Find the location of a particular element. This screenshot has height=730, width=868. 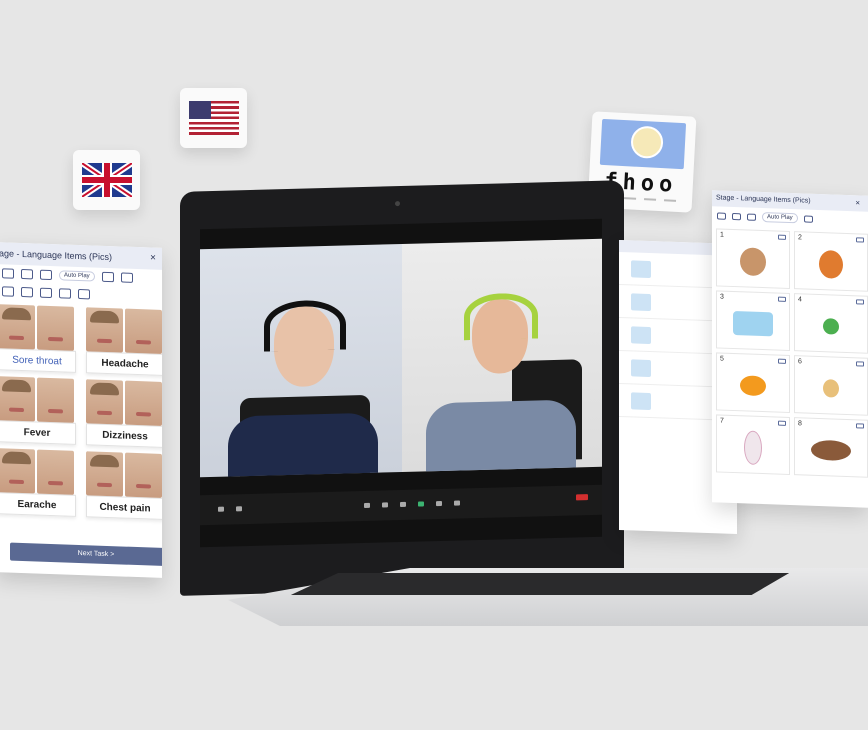

card-number: 5 is located at coordinates (722, 359).